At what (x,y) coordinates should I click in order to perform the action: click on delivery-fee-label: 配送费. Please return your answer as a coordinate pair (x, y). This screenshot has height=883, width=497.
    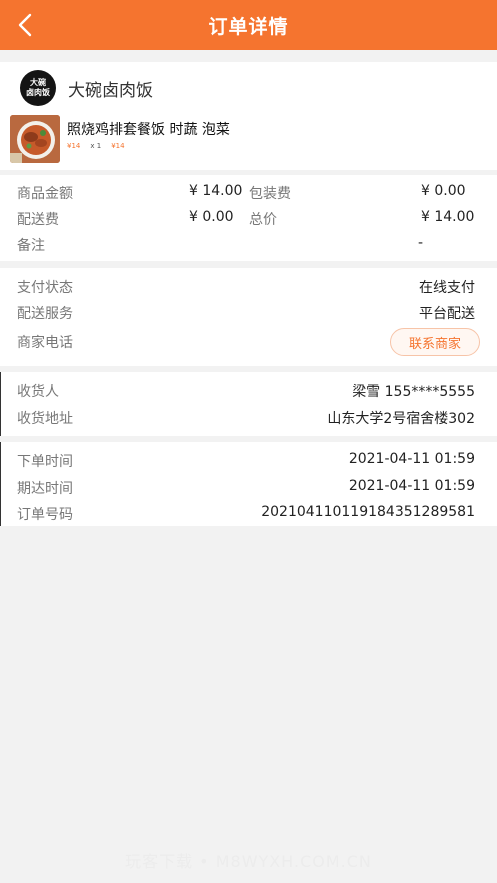
    Looking at the image, I should click on (38, 220).